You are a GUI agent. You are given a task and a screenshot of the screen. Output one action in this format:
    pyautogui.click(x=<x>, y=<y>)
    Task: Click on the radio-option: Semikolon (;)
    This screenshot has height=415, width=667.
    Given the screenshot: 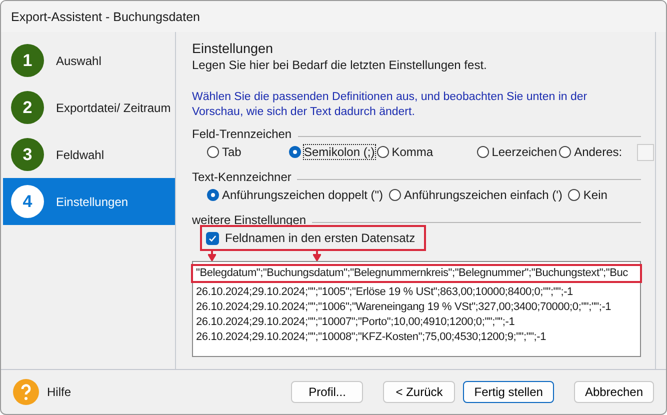 What is the action you would take?
    pyautogui.click(x=332, y=152)
    